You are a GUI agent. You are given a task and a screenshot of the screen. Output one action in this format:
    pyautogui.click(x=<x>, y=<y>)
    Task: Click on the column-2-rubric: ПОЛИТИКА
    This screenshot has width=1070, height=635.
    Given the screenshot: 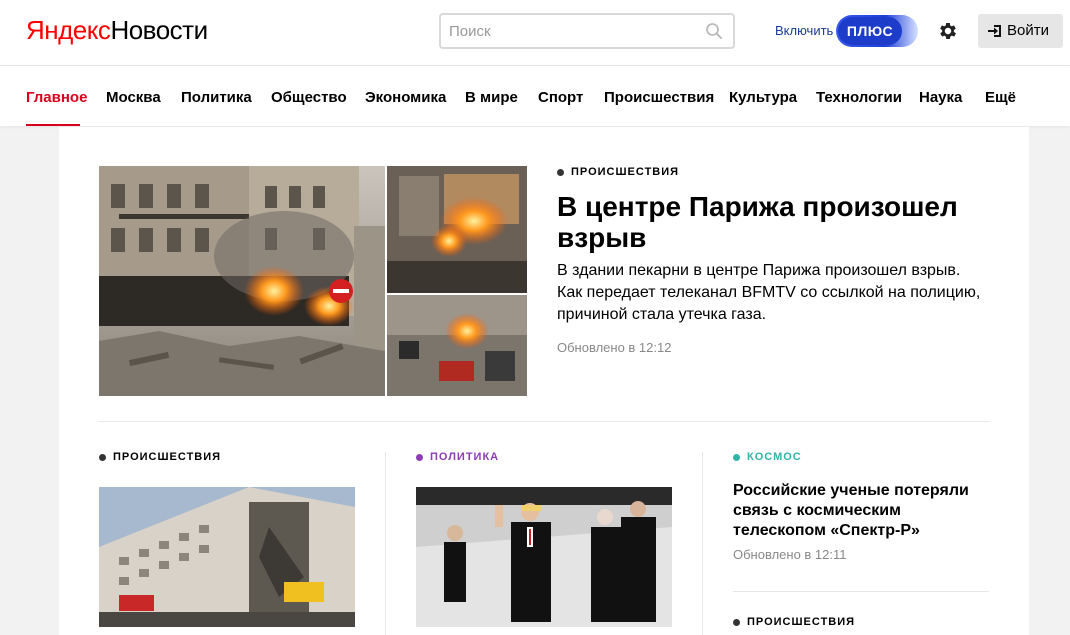 What is the action you would take?
    pyautogui.click(x=457, y=457)
    